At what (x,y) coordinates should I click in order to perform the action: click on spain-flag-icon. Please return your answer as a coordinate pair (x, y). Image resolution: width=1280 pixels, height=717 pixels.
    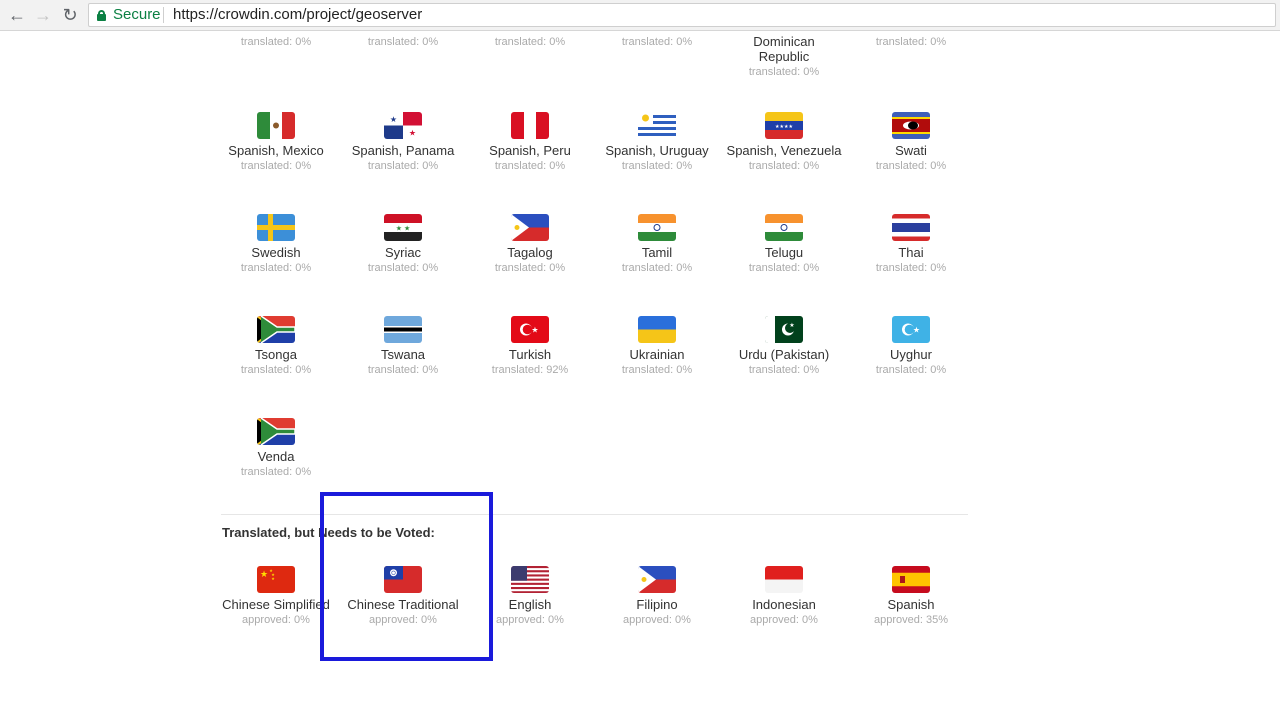
    Looking at the image, I should click on (911, 579).